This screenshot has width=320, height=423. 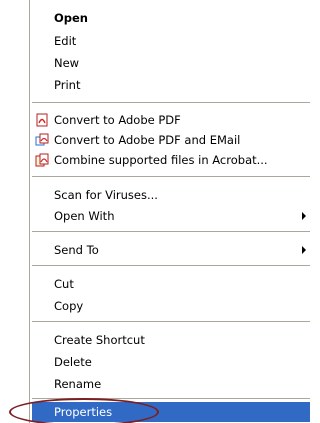 I want to click on menu-item-label: Delete, so click(x=73, y=362).